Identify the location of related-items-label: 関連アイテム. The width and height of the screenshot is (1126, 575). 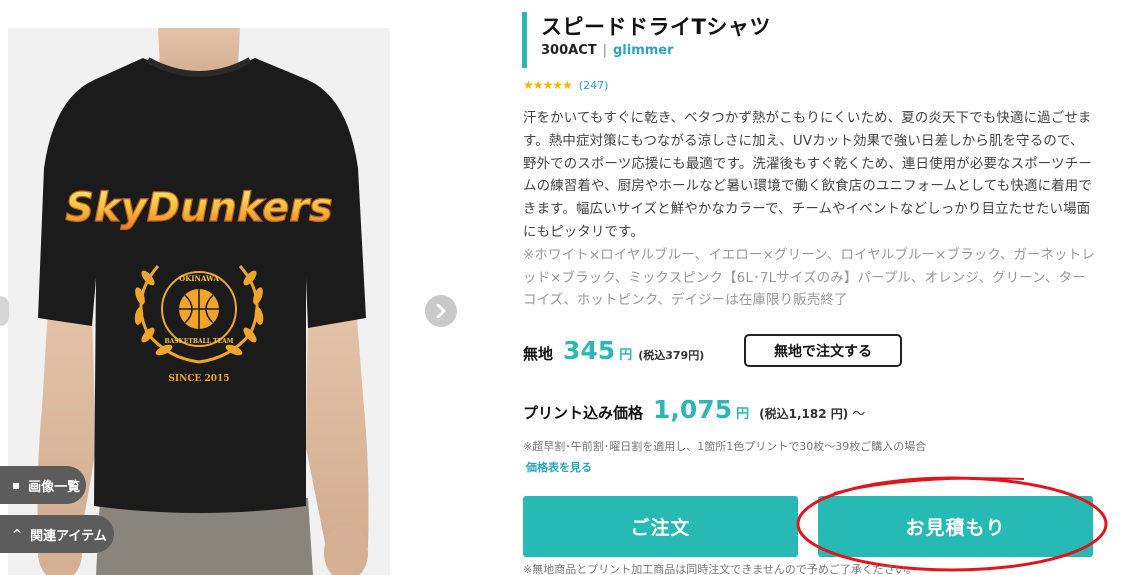
(68, 536).